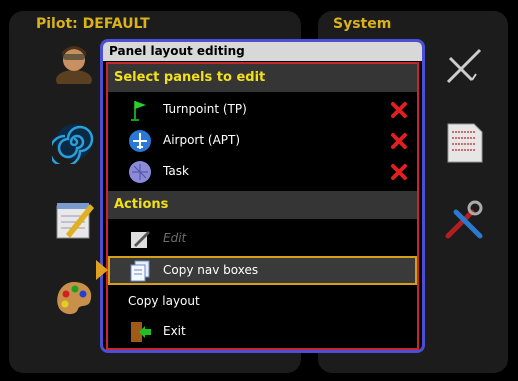 The image size is (518, 381). Describe the element at coordinates (211, 270) in the screenshot. I see `action-label: Copy nav boxes` at that location.